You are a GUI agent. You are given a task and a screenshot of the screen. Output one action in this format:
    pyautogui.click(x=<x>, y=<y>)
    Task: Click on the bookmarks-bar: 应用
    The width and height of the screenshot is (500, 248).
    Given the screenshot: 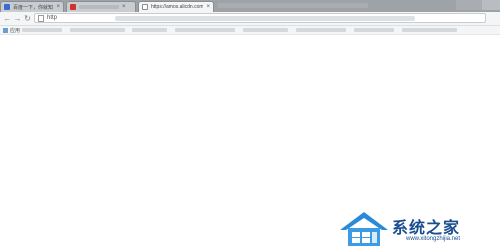 What is the action you would take?
    pyautogui.click(x=250, y=30)
    